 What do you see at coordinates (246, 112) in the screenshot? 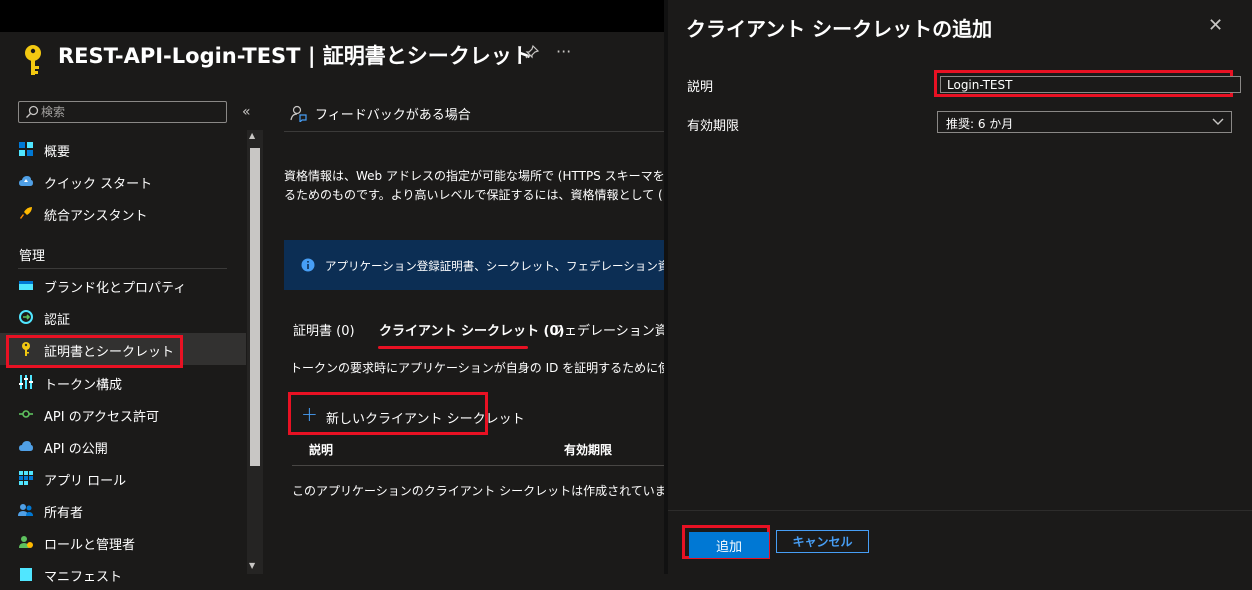
I see `collapse-sidebar-button: «` at bounding box center [246, 112].